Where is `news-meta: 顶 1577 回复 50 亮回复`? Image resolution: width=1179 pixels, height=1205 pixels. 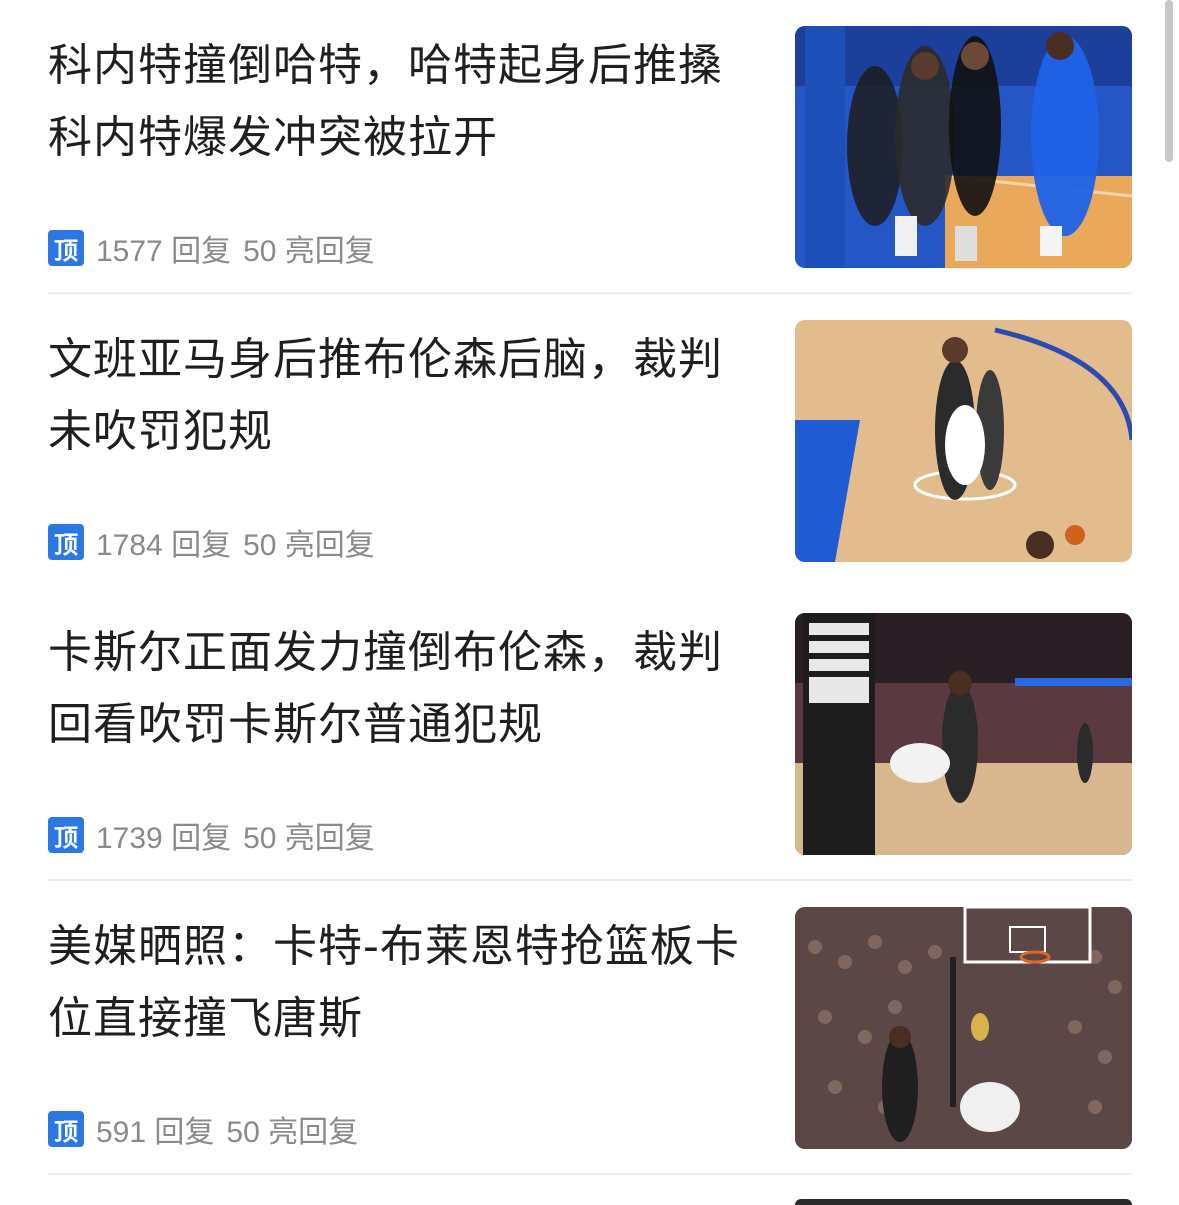
news-meta: 顶 1577 回复 50 亮回复 is located at coordinates (211, 248).